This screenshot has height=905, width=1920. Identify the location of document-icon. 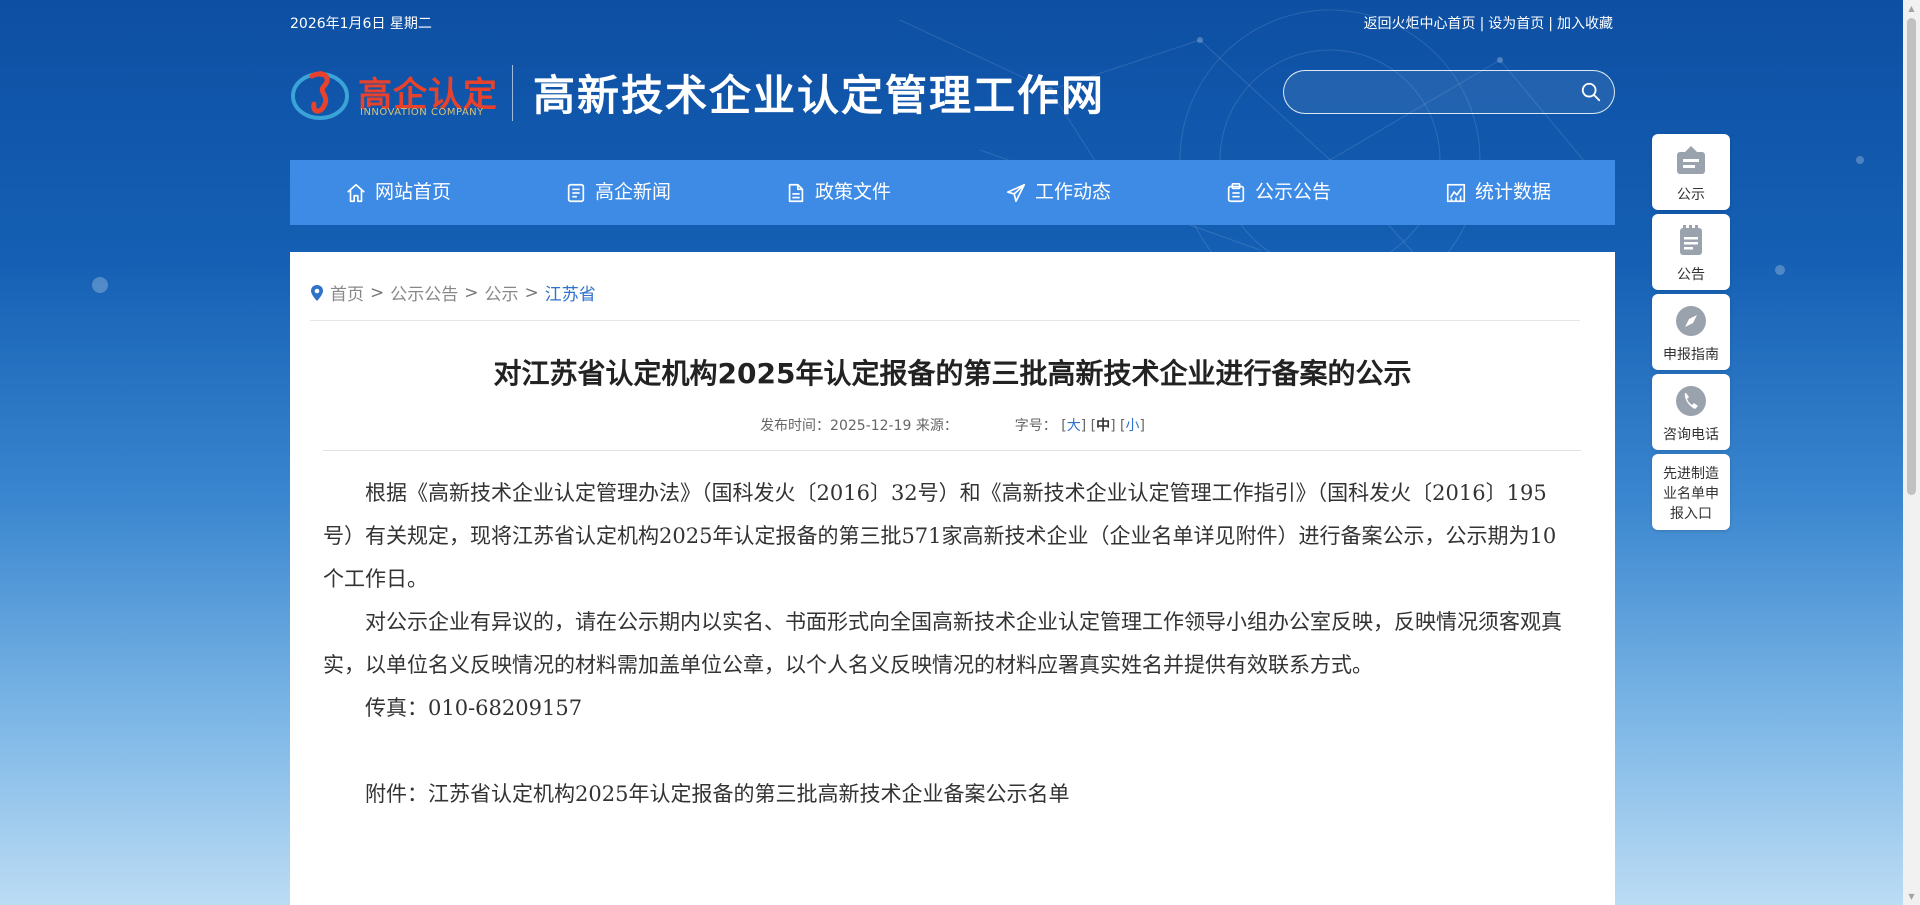
(796, 192).